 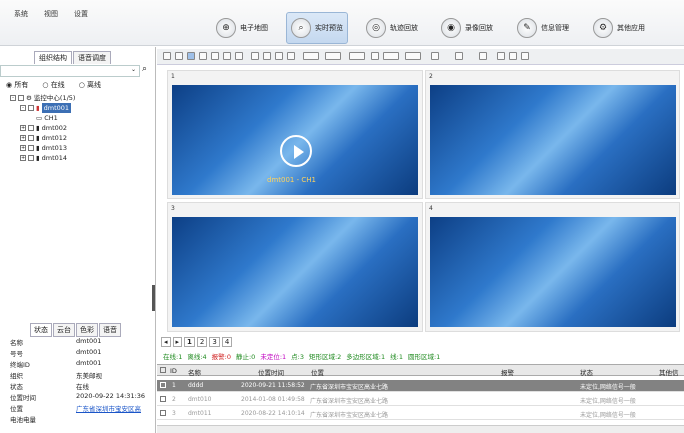 What do you see at coordinates (467, 28) in the screenshot?
I see `nav-record-playback-button: ◉ 录像回放` at bounding box center [467, 28].